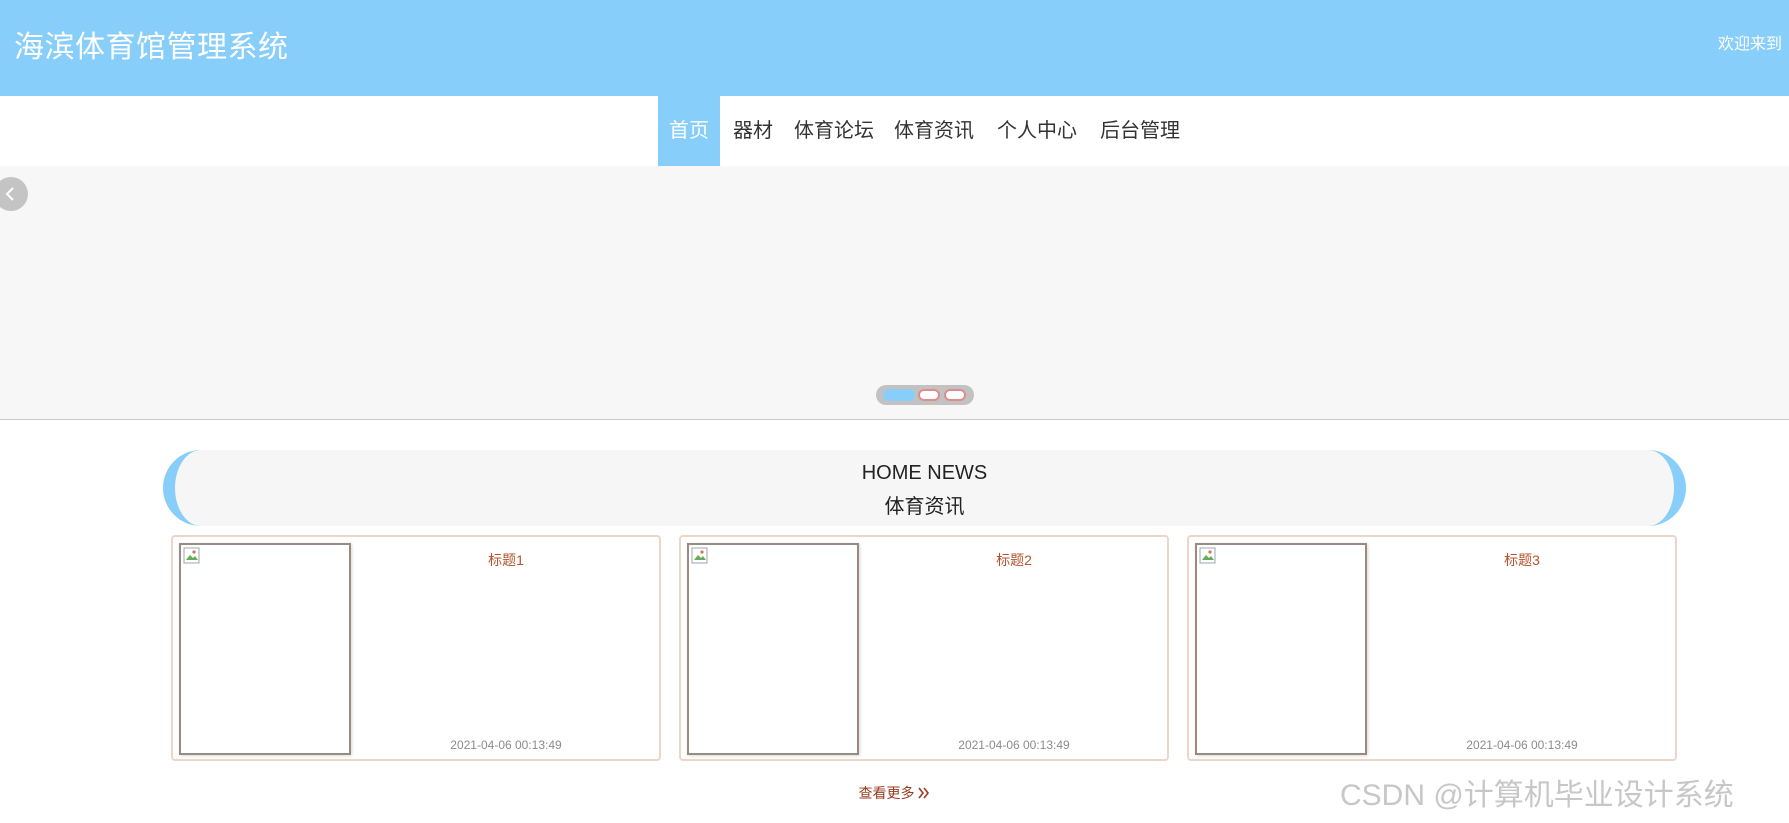 The width and height of the screenshot is (1789, 823). What do you see at coordinates (1140, 131) in the screenshot?
I see `nav-item-admin: 后台管理` at bounding box center [1140, 131].